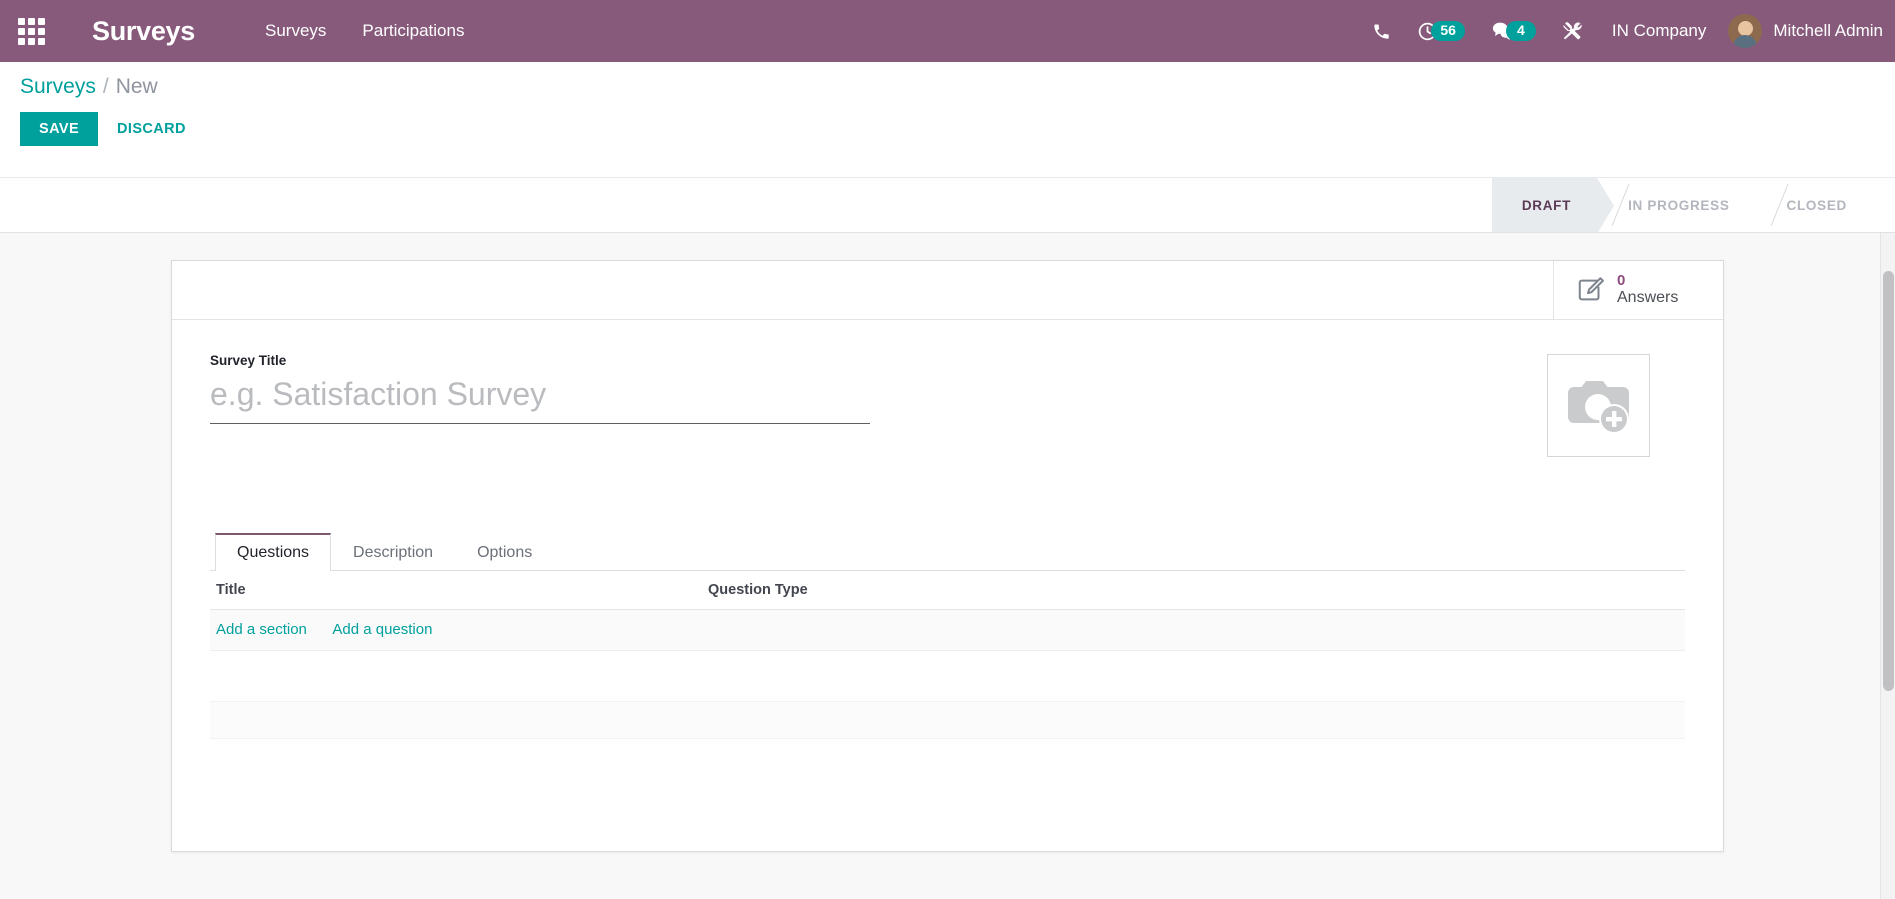 The image size is (1895, 899). I want to click on vertical-scrollbar, so click(1887, 566).